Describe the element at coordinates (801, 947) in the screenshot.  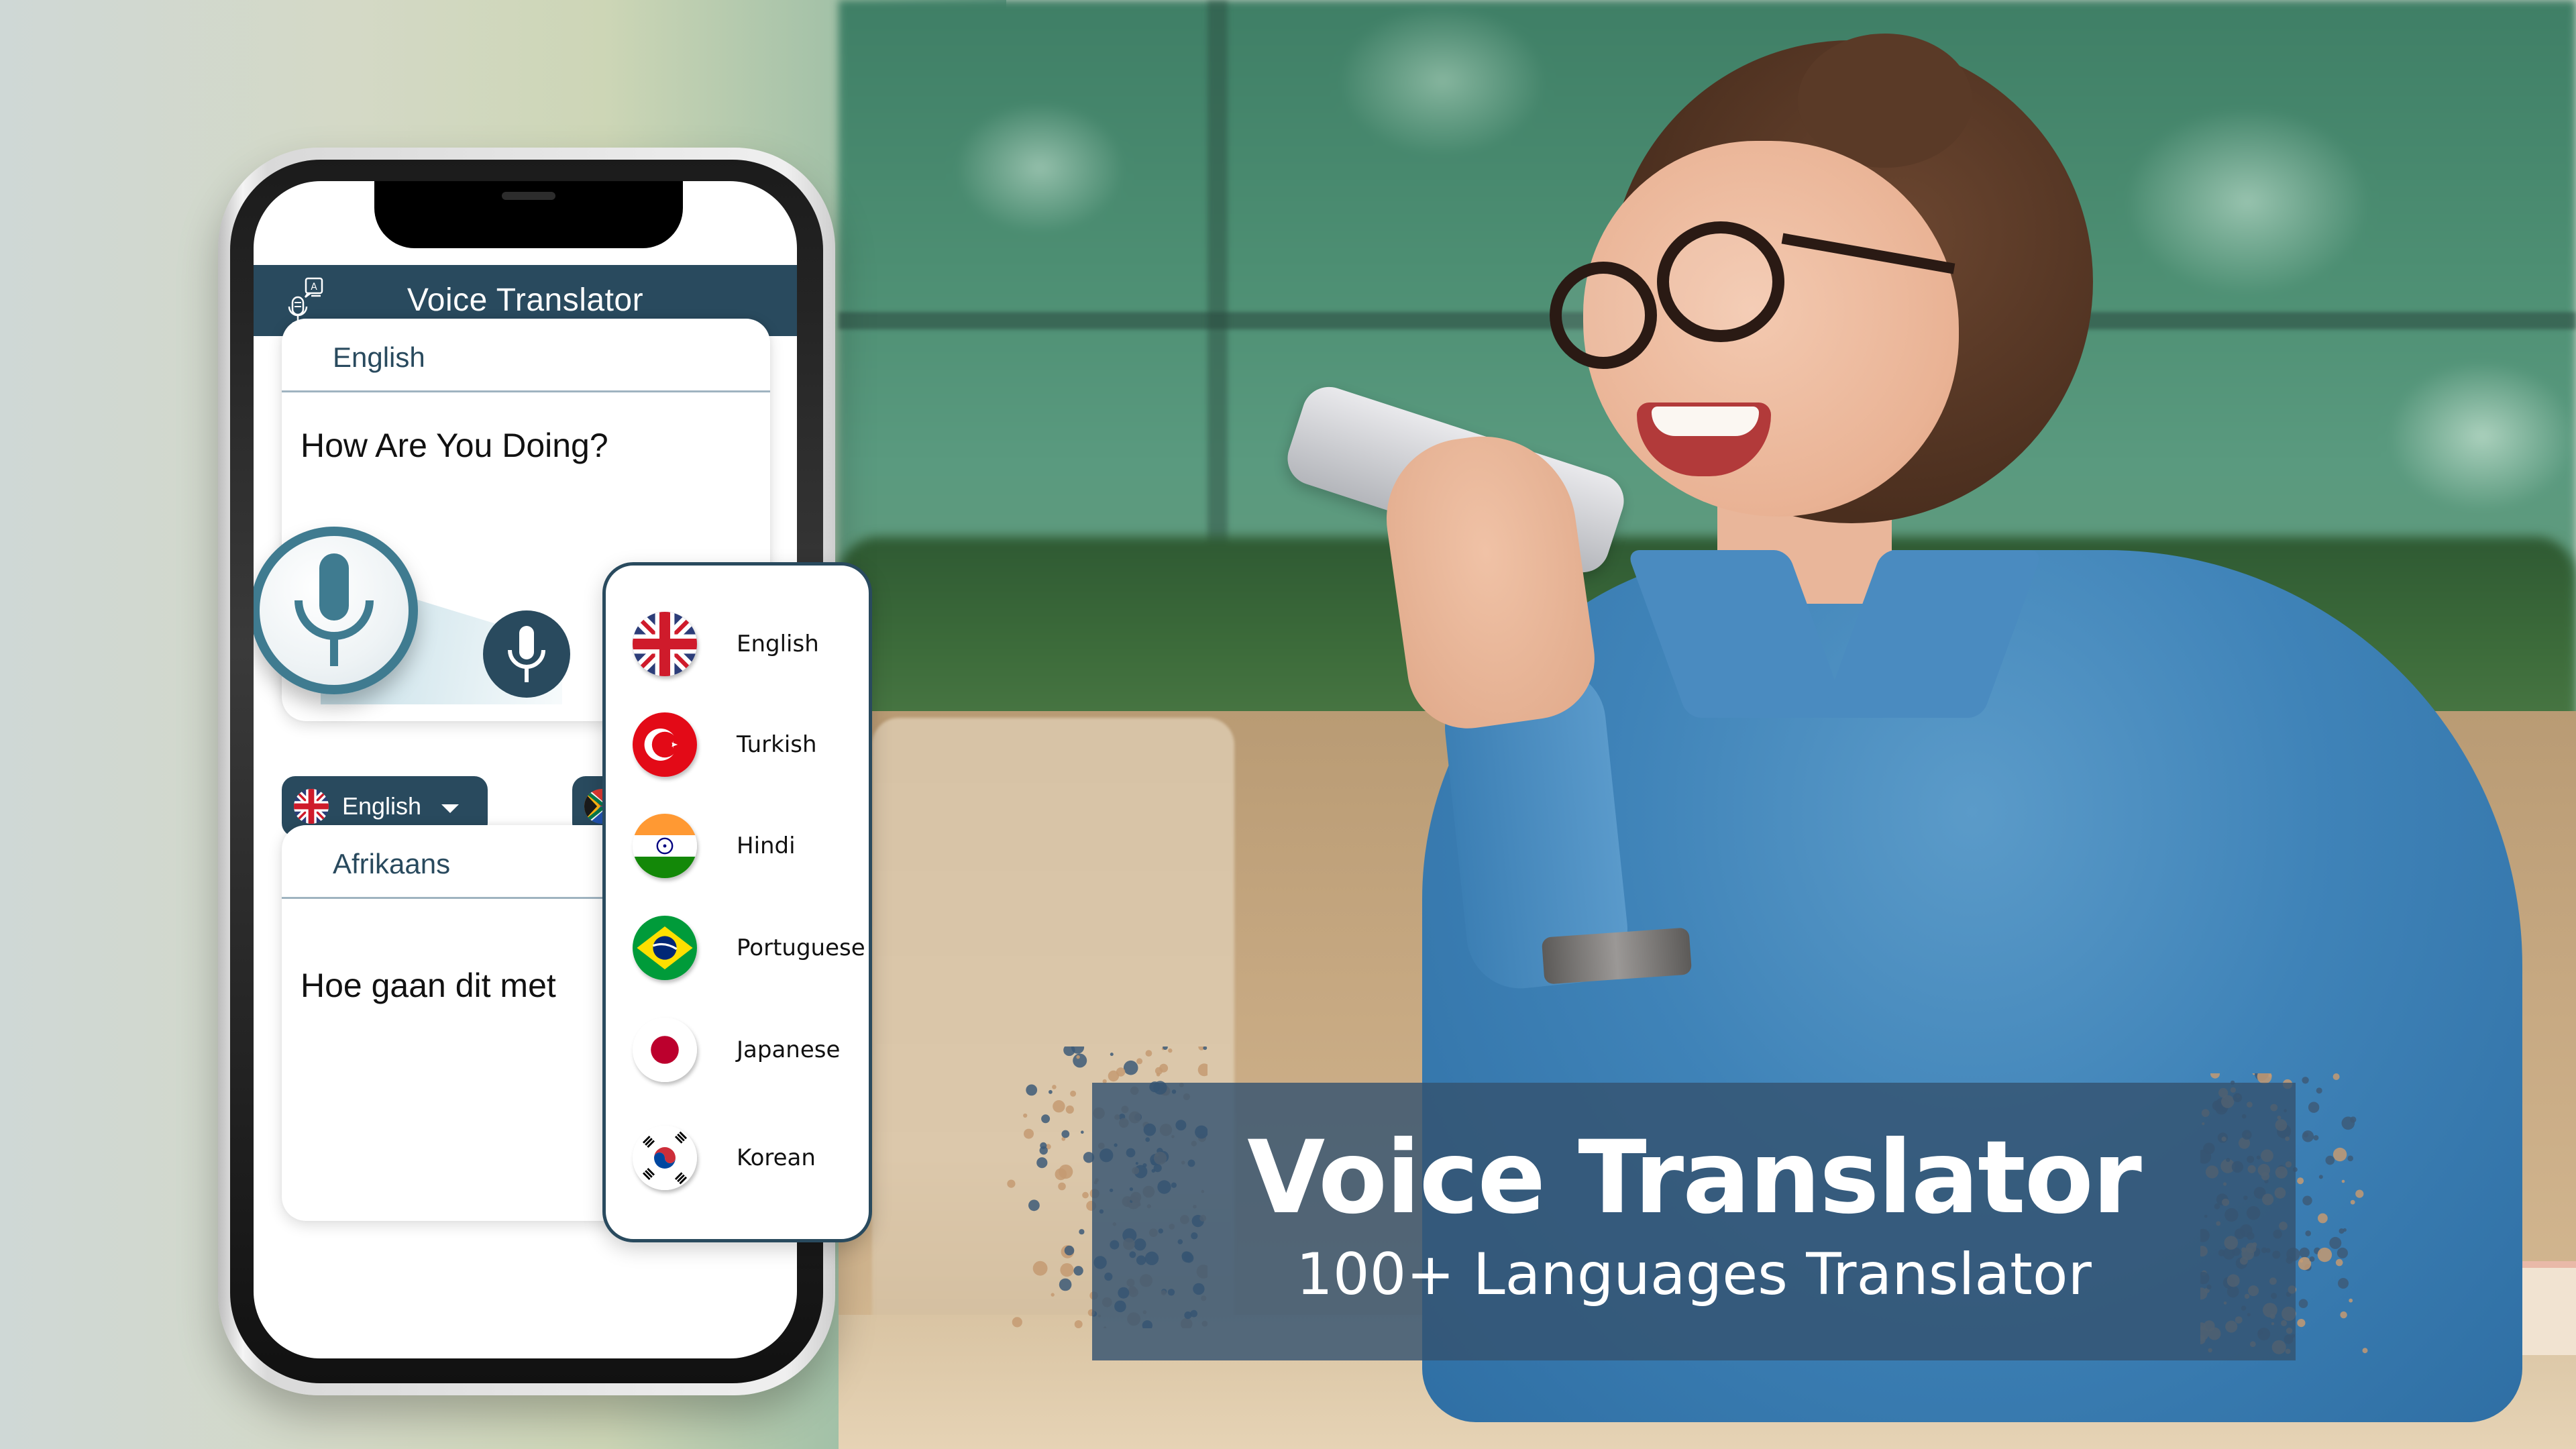
I see `language-option-label: Portuguese` at that location.